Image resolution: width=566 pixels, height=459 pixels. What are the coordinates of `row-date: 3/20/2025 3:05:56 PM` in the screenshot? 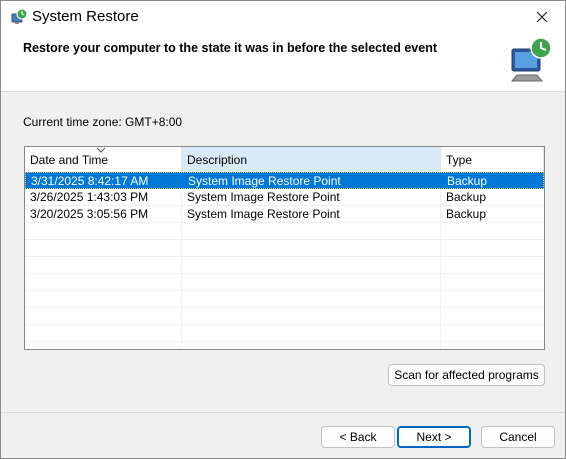 It's located at (89, 214).